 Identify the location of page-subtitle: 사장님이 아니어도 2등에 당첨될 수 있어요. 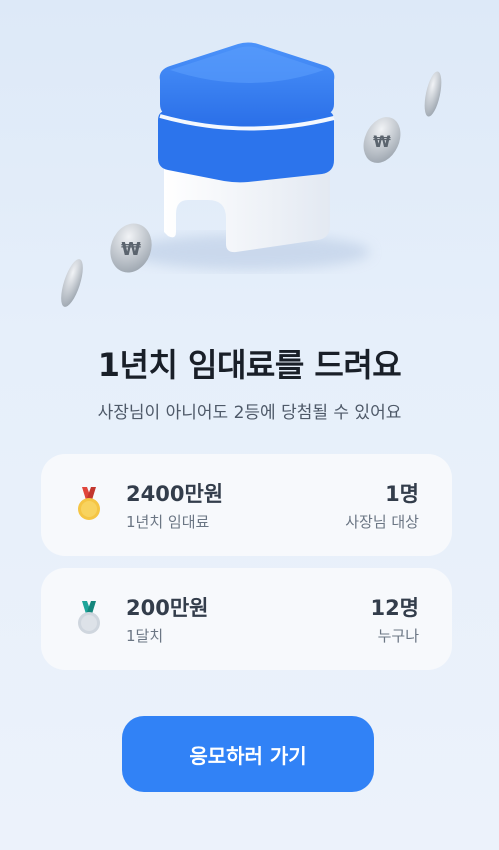
(249, 413).